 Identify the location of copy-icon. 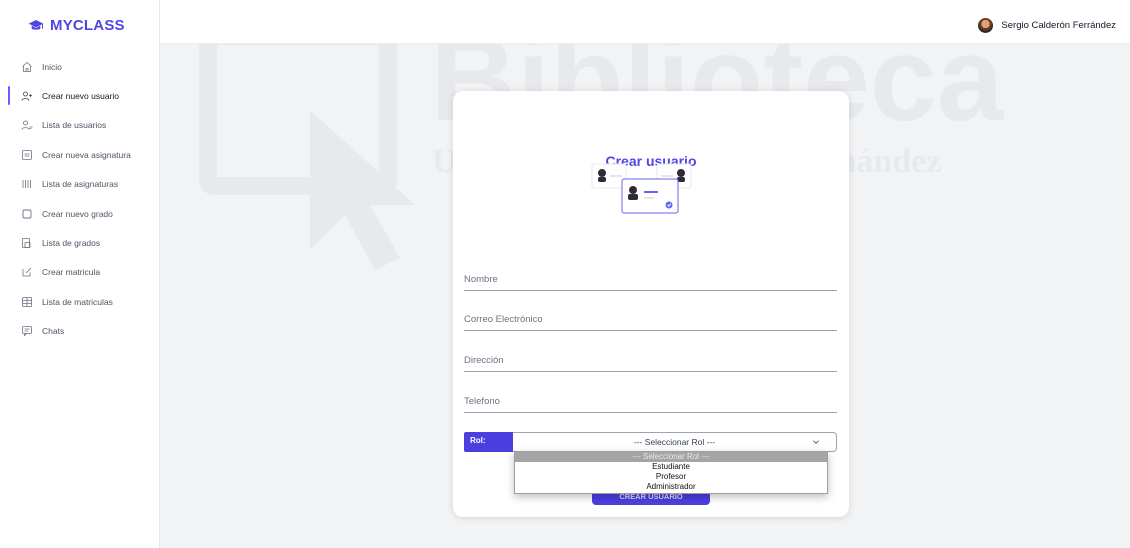
(27, 243).